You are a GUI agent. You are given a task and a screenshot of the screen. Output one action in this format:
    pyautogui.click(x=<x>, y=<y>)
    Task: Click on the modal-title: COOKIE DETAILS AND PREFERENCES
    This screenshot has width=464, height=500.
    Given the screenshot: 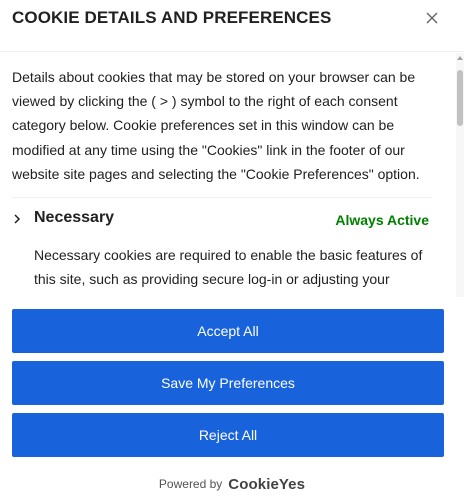 What is the action you would take?
    pyautogui.click(x=172, y=17)
    